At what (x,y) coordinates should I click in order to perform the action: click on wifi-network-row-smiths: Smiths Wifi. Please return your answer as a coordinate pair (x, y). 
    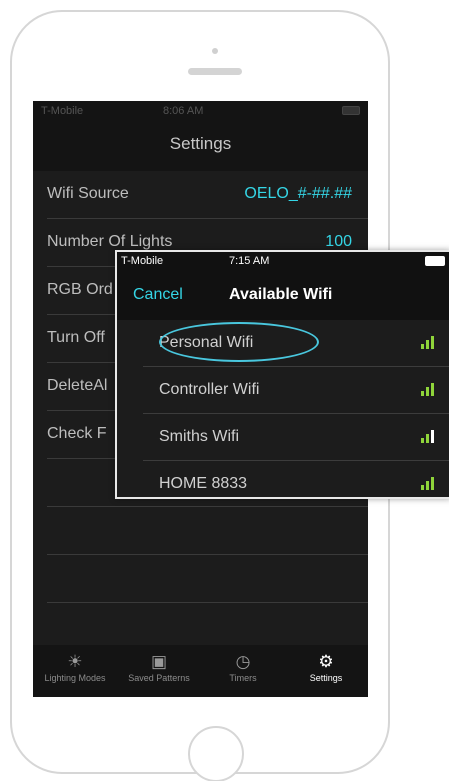
    Looking at the image, I should click on (296, 437).